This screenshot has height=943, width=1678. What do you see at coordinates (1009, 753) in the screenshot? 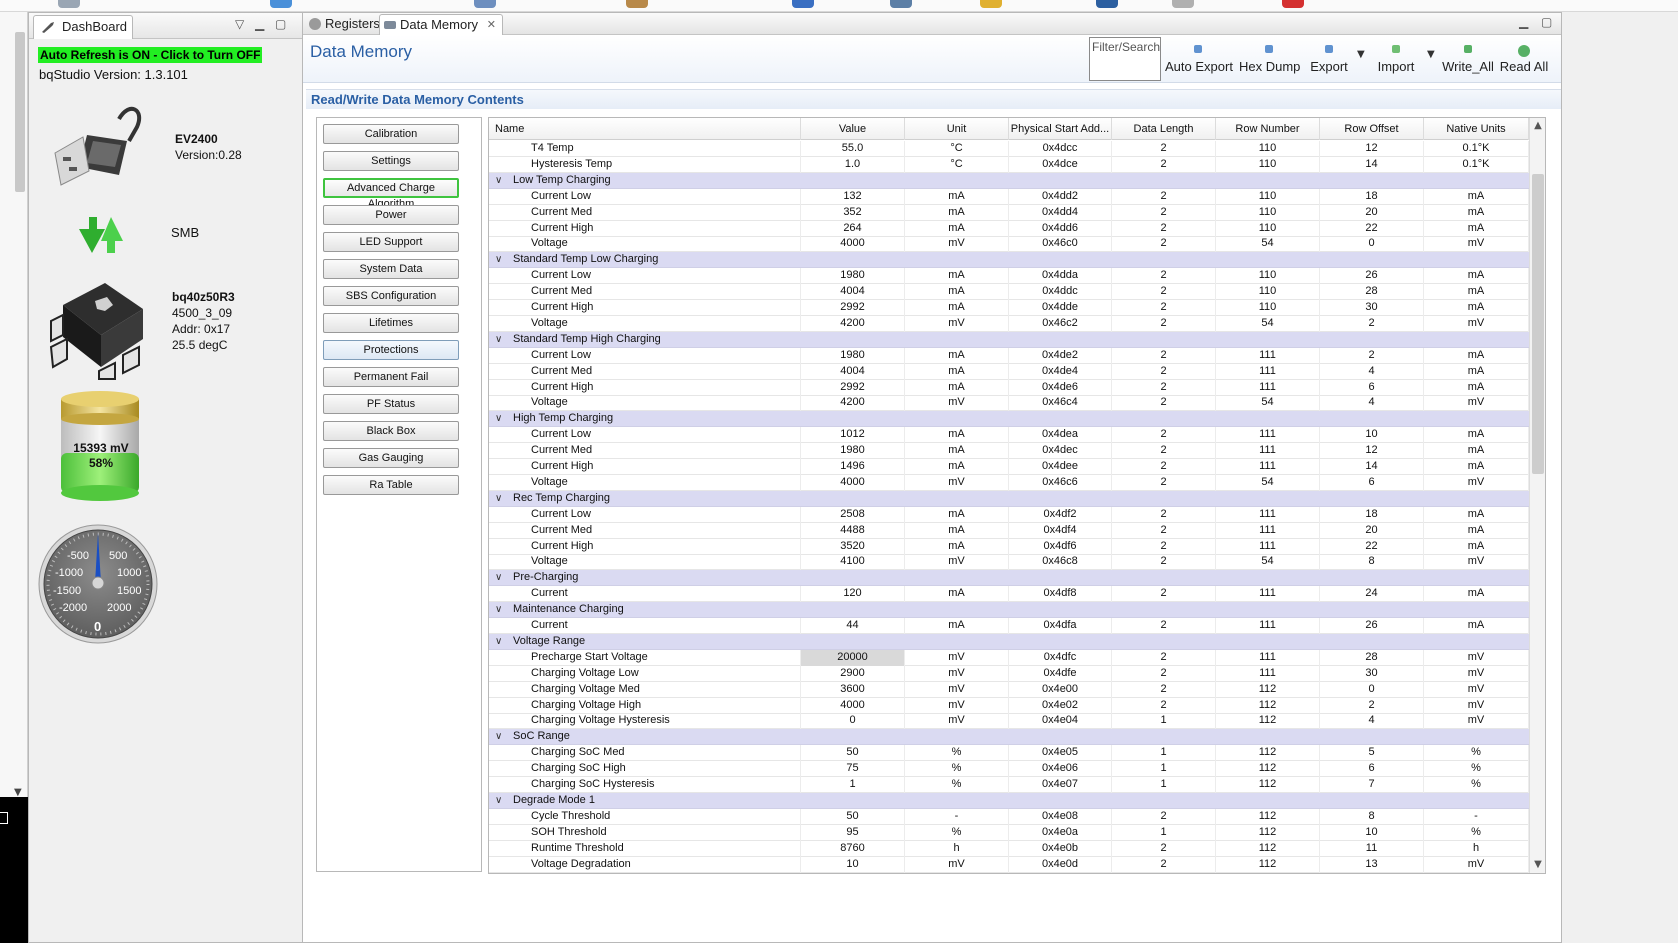
I see `table-row: Charging SoC Med 50% 0x4e05 1 112 5%` at bounding box center [1009, 753].